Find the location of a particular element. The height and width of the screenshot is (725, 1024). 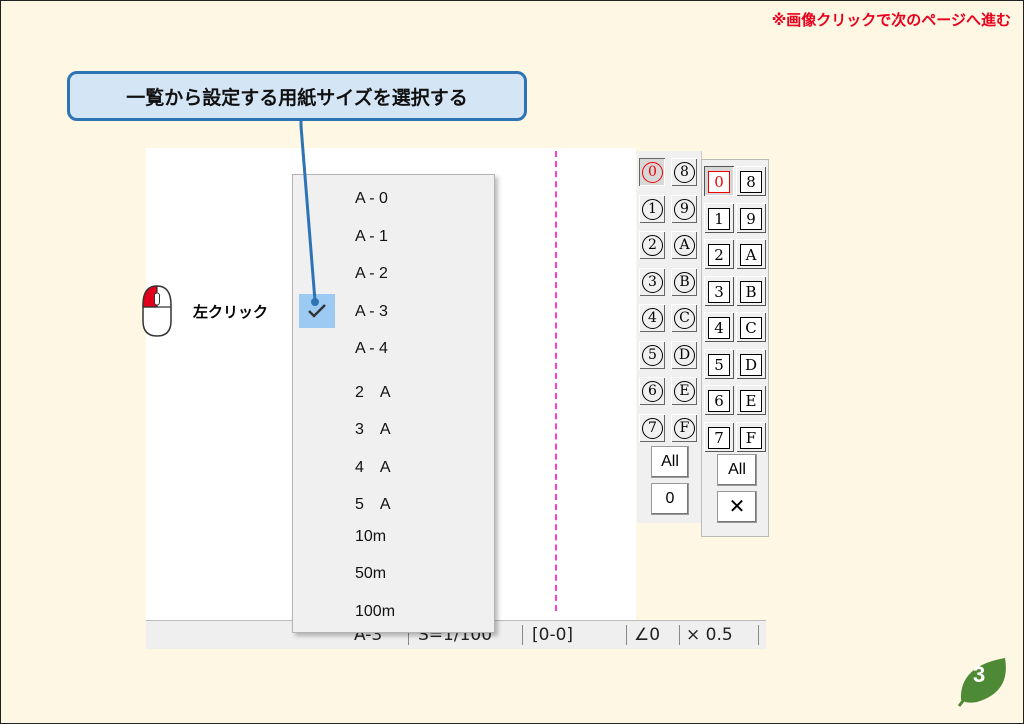

callout-text: 一覧から設定する用紙サイズを選択する is located at coordinates (297, 97).